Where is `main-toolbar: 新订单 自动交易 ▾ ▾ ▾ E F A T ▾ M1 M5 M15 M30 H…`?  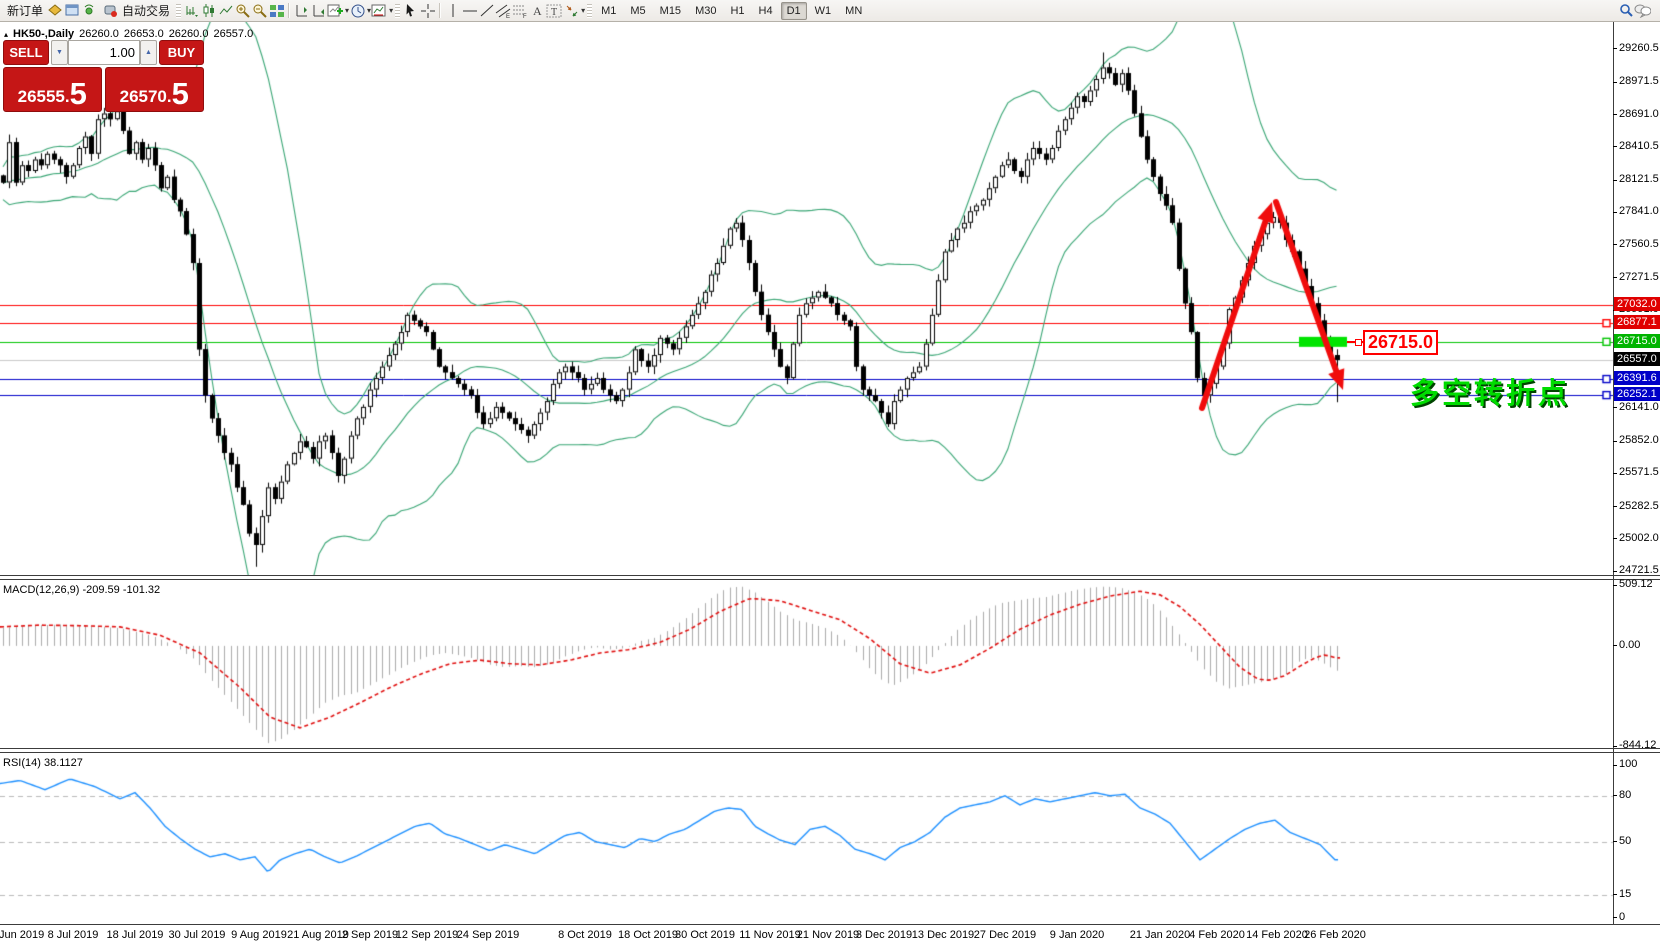
main-toolbar: 新订单 自动交易 ▾ ▾ ▾ E F A T ▾ M1 M5 M15 M30 H… is located at coordinates (830, 11).